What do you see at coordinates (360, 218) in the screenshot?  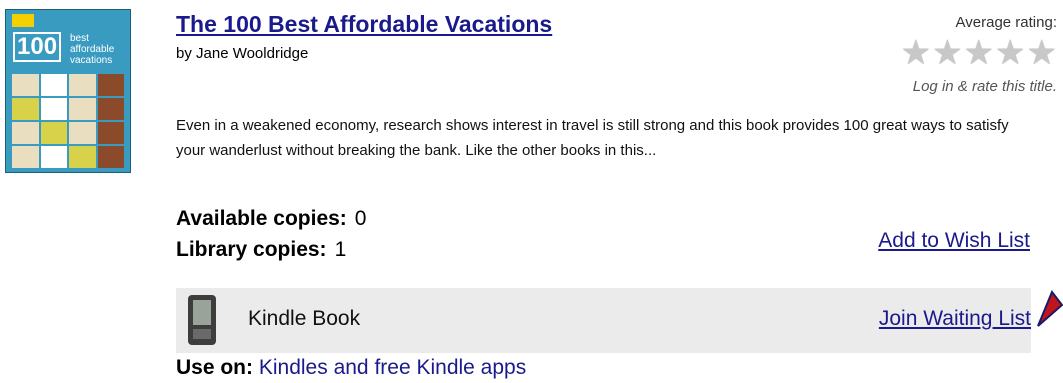 I see `available-copies-value: 0` at bounding box center [360, 218].